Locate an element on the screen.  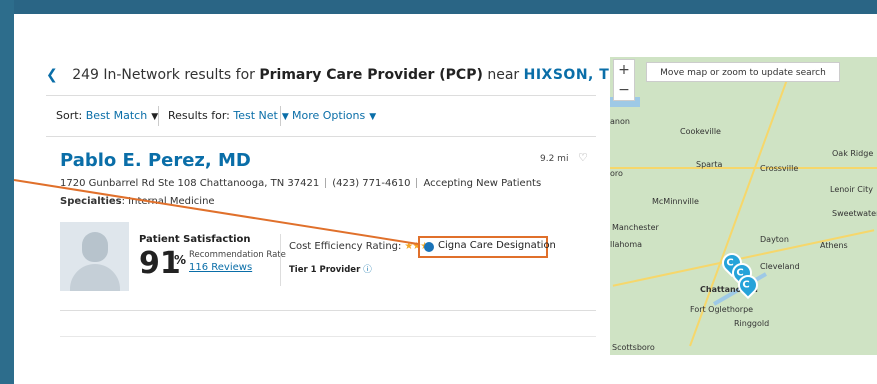
map-city-label: anon is located at coordinates (620, 121).